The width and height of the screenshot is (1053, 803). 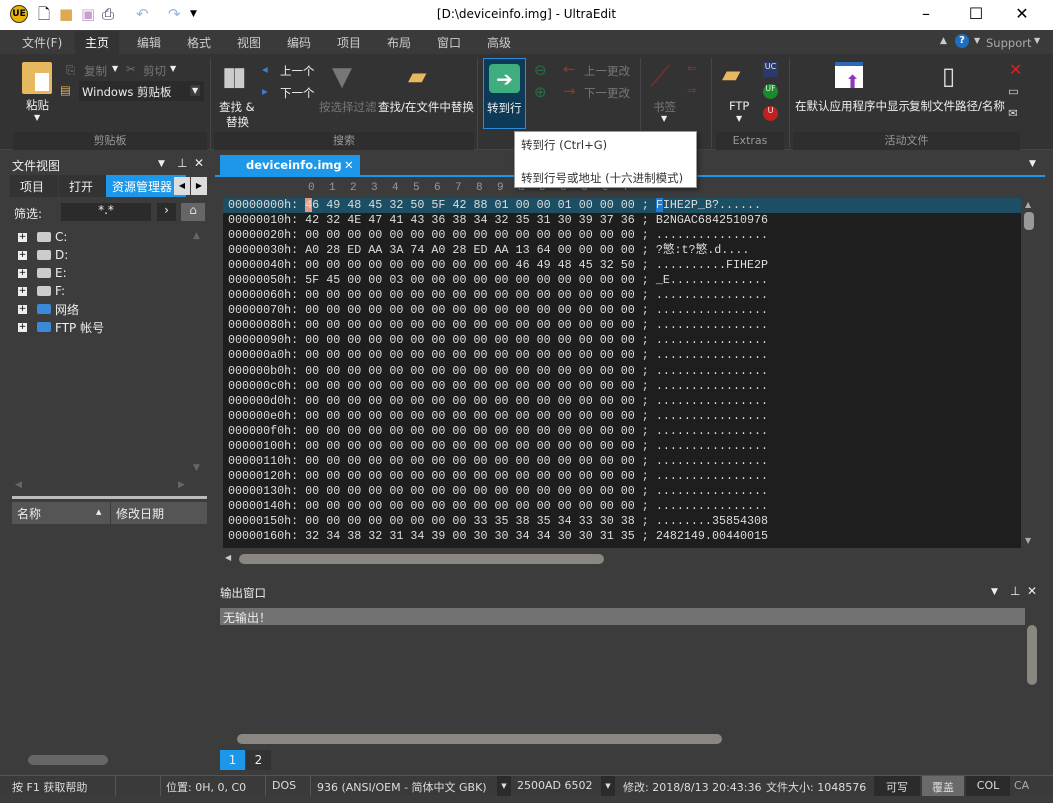 What do you see at coordinates (182, 186) in the screenshot?
I see `tab-scroll-left-icon: ◀` at bounding box center [182, 186].